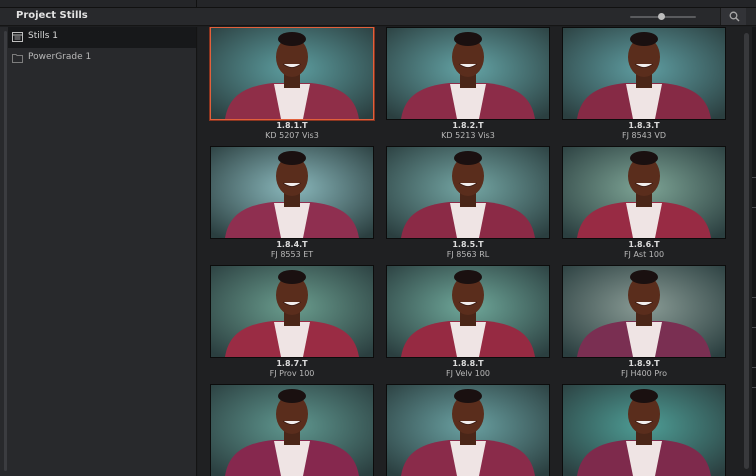 The image size is (756, 476). I want to click on still-id: 1.8.1.T, so click(292, 125).